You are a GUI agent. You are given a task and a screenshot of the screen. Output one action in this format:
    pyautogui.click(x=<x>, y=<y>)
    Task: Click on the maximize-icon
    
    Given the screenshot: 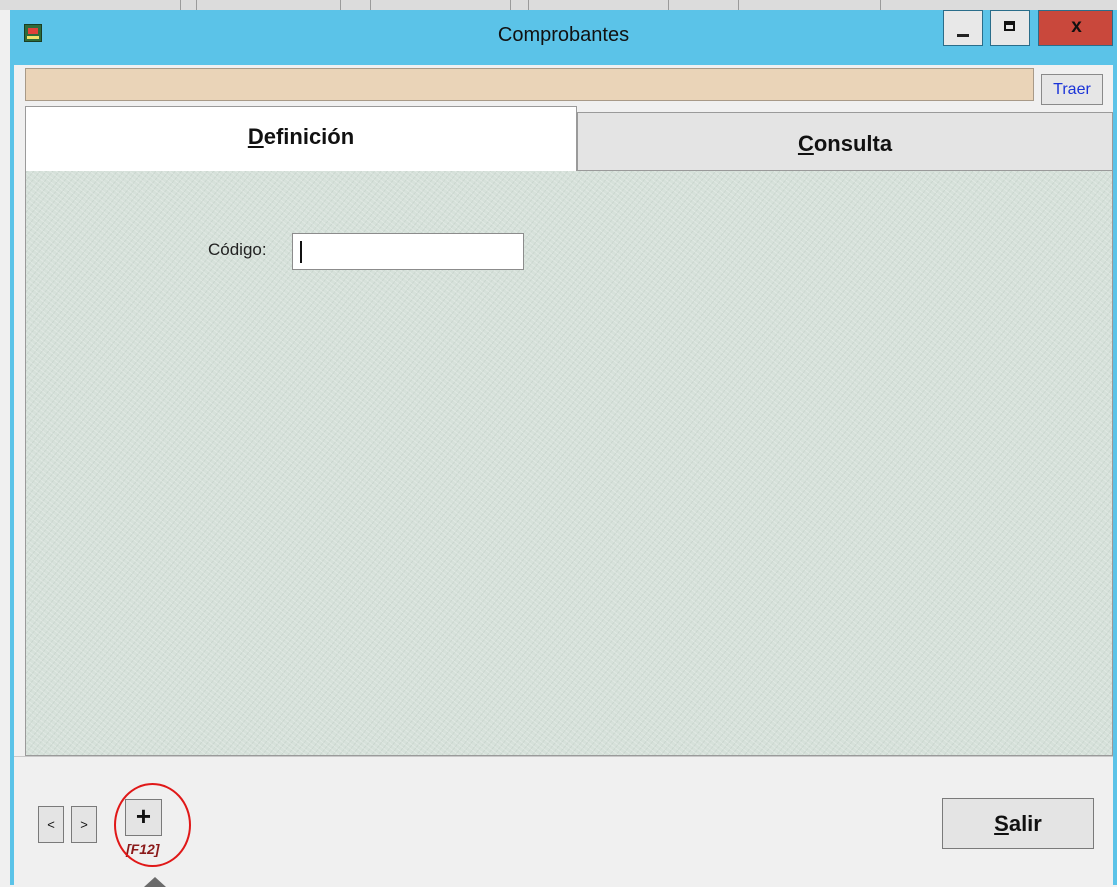 What is the action you would take?
    pyautogui.click(x=1009, y=26)
    